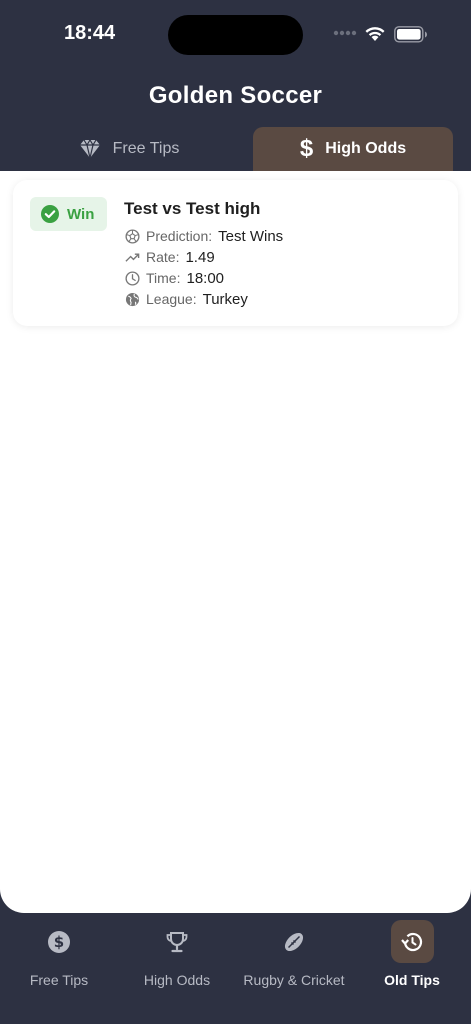 This screenshot has width=471, height=1024. What do you see at coordinates (132, 257) in the screenshot?
I see `trending-up-icon` at bounding box center [132, 257].